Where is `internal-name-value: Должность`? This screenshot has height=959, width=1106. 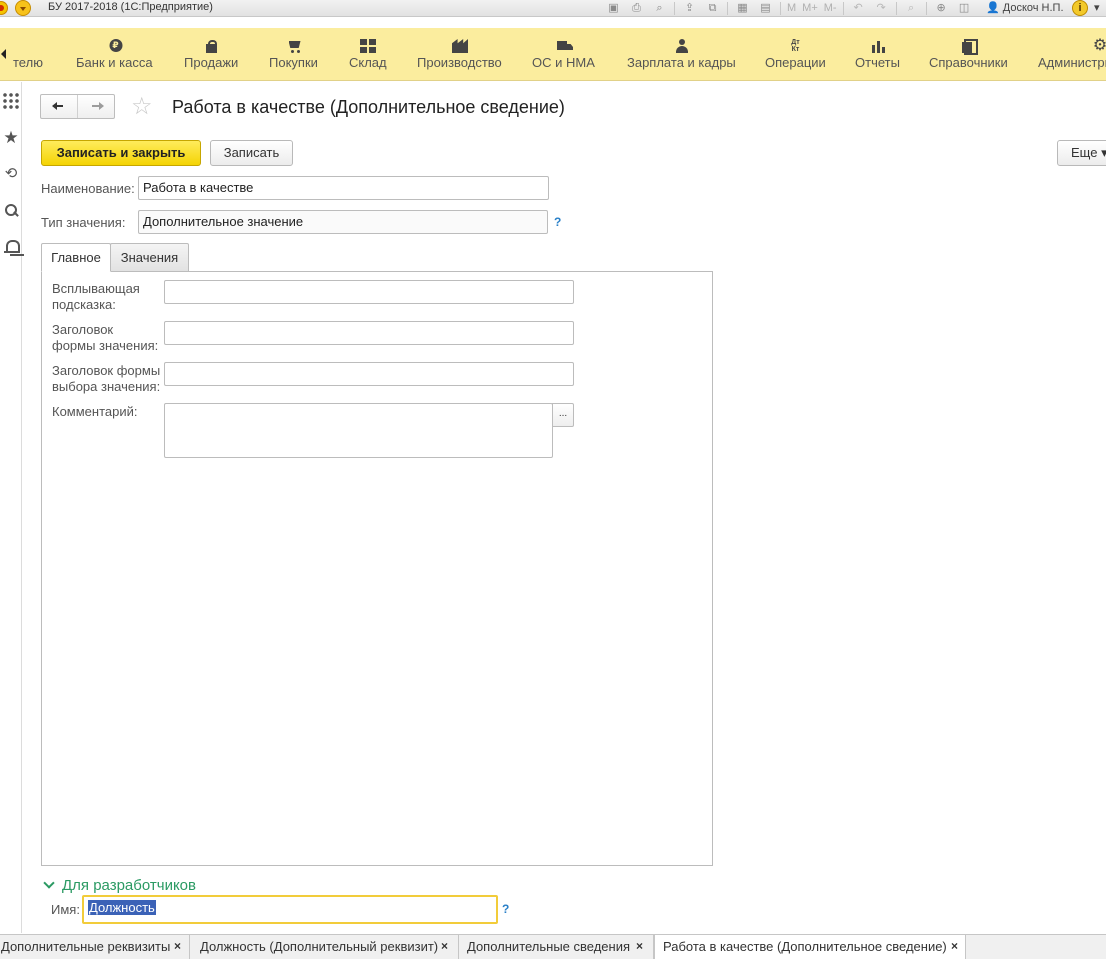
internal-name-value: Должность is located at coordinates (122, 907).